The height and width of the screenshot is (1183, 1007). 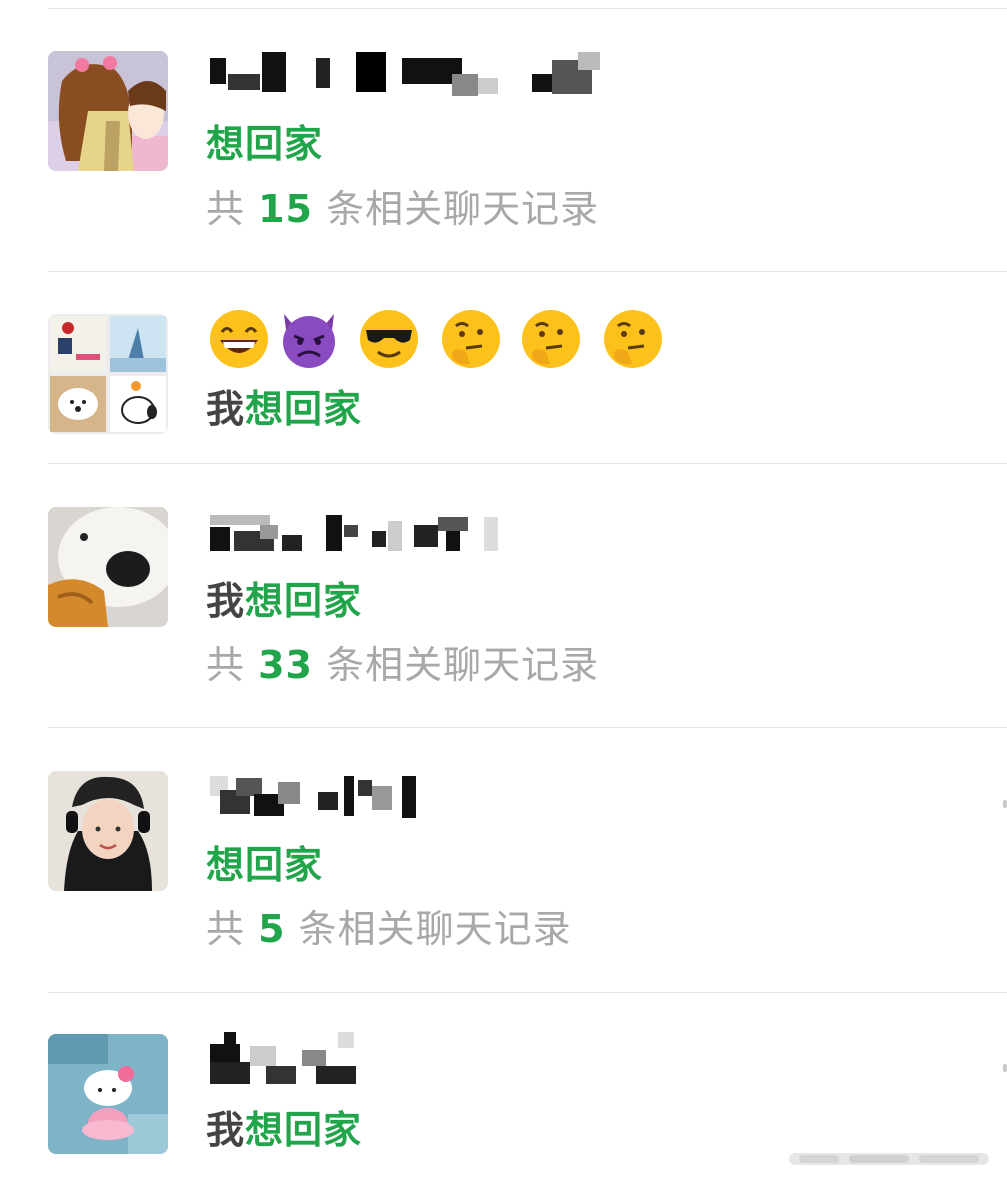 I want to click on count-value: 33, so click(x=285, y=665).